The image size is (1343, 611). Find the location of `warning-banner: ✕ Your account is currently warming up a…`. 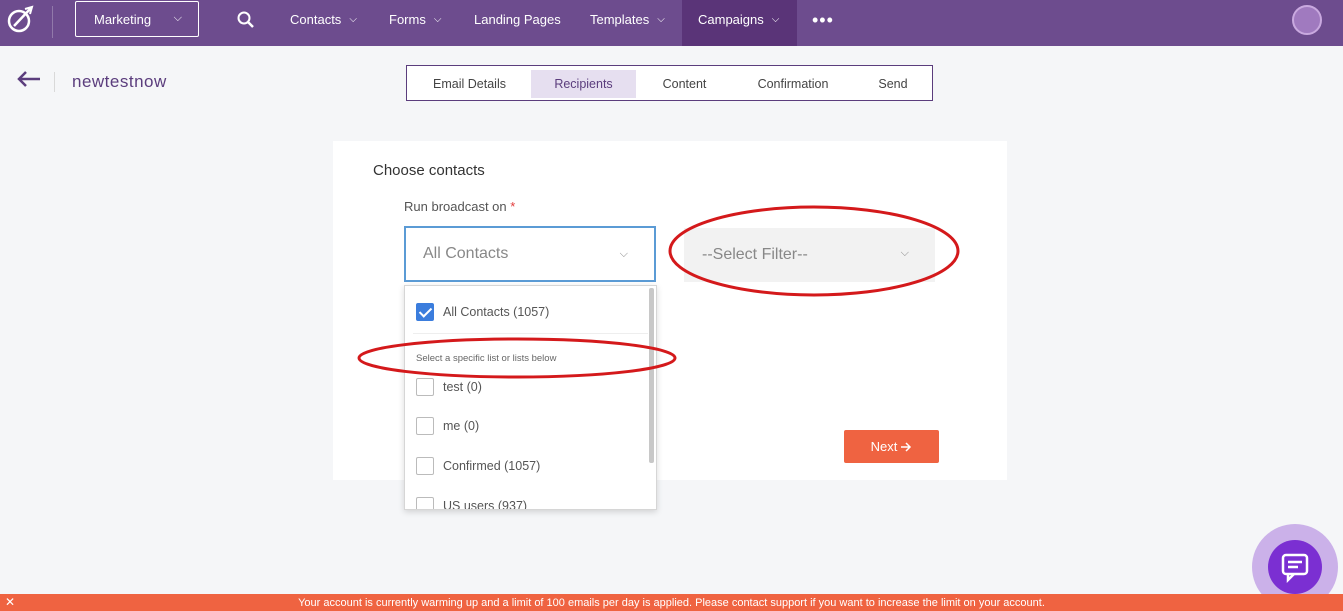

warning-banner: ✕ Your account is currently warming up a… is located at coordinates (671, 602).